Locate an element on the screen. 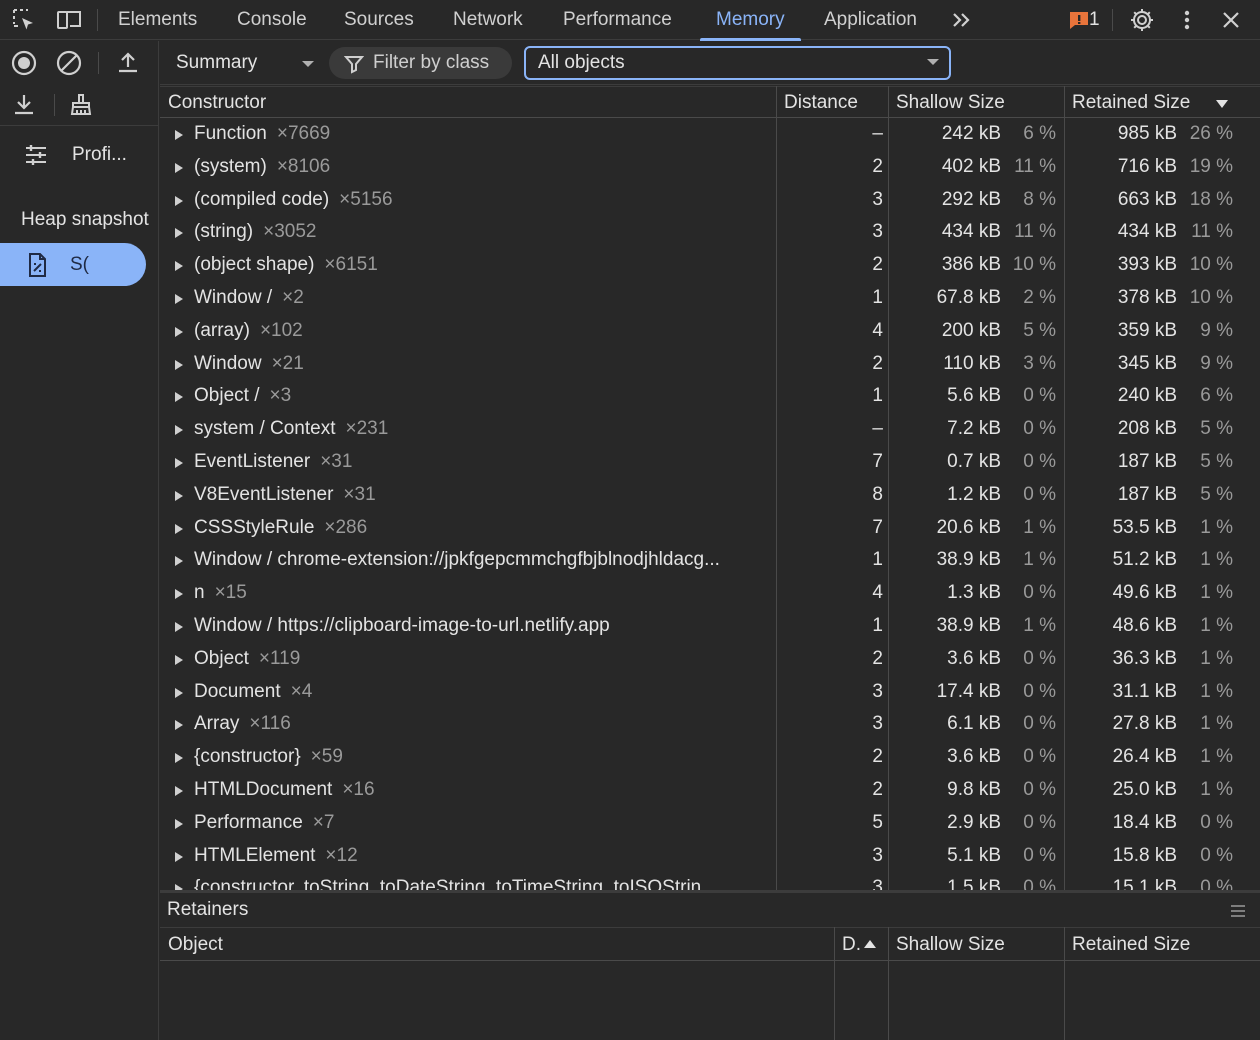 This screenshot has height=1040, width=1260. table-row: Array ×116 3 6.1 kB 0 % 27.8 kB 1 % is located at coordinates (710, 724).